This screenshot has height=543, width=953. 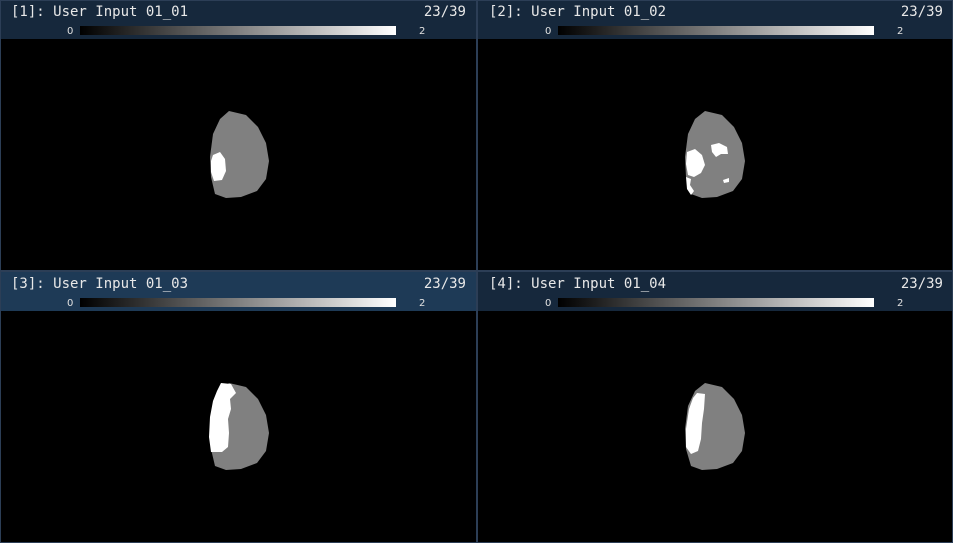 I want to click on viewport-title: [2]: User Input 01_02, so click(x=578, y=12).